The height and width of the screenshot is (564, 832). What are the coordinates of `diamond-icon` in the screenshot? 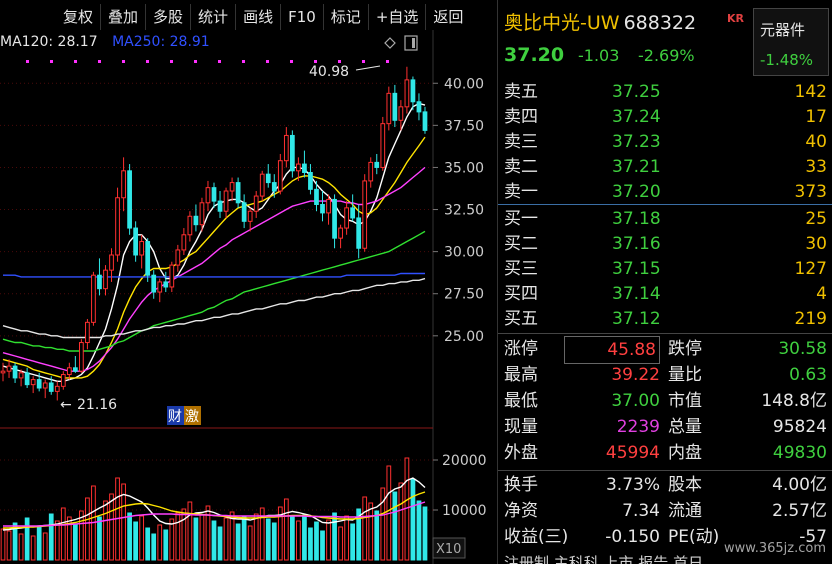 It's located at (390, 43).